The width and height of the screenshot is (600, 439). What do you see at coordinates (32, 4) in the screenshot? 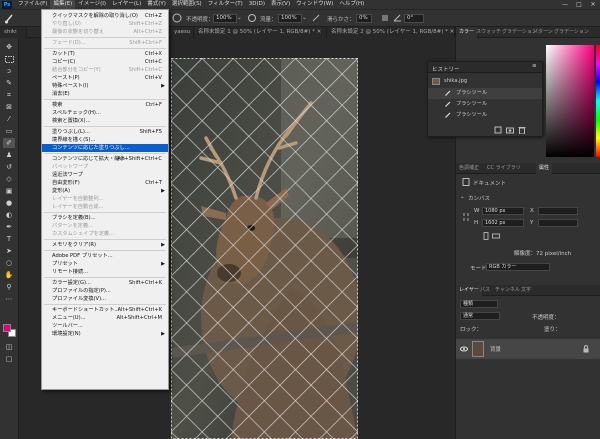
I see `menu-item: ファイル(F)` at bounding box center [32, 4].